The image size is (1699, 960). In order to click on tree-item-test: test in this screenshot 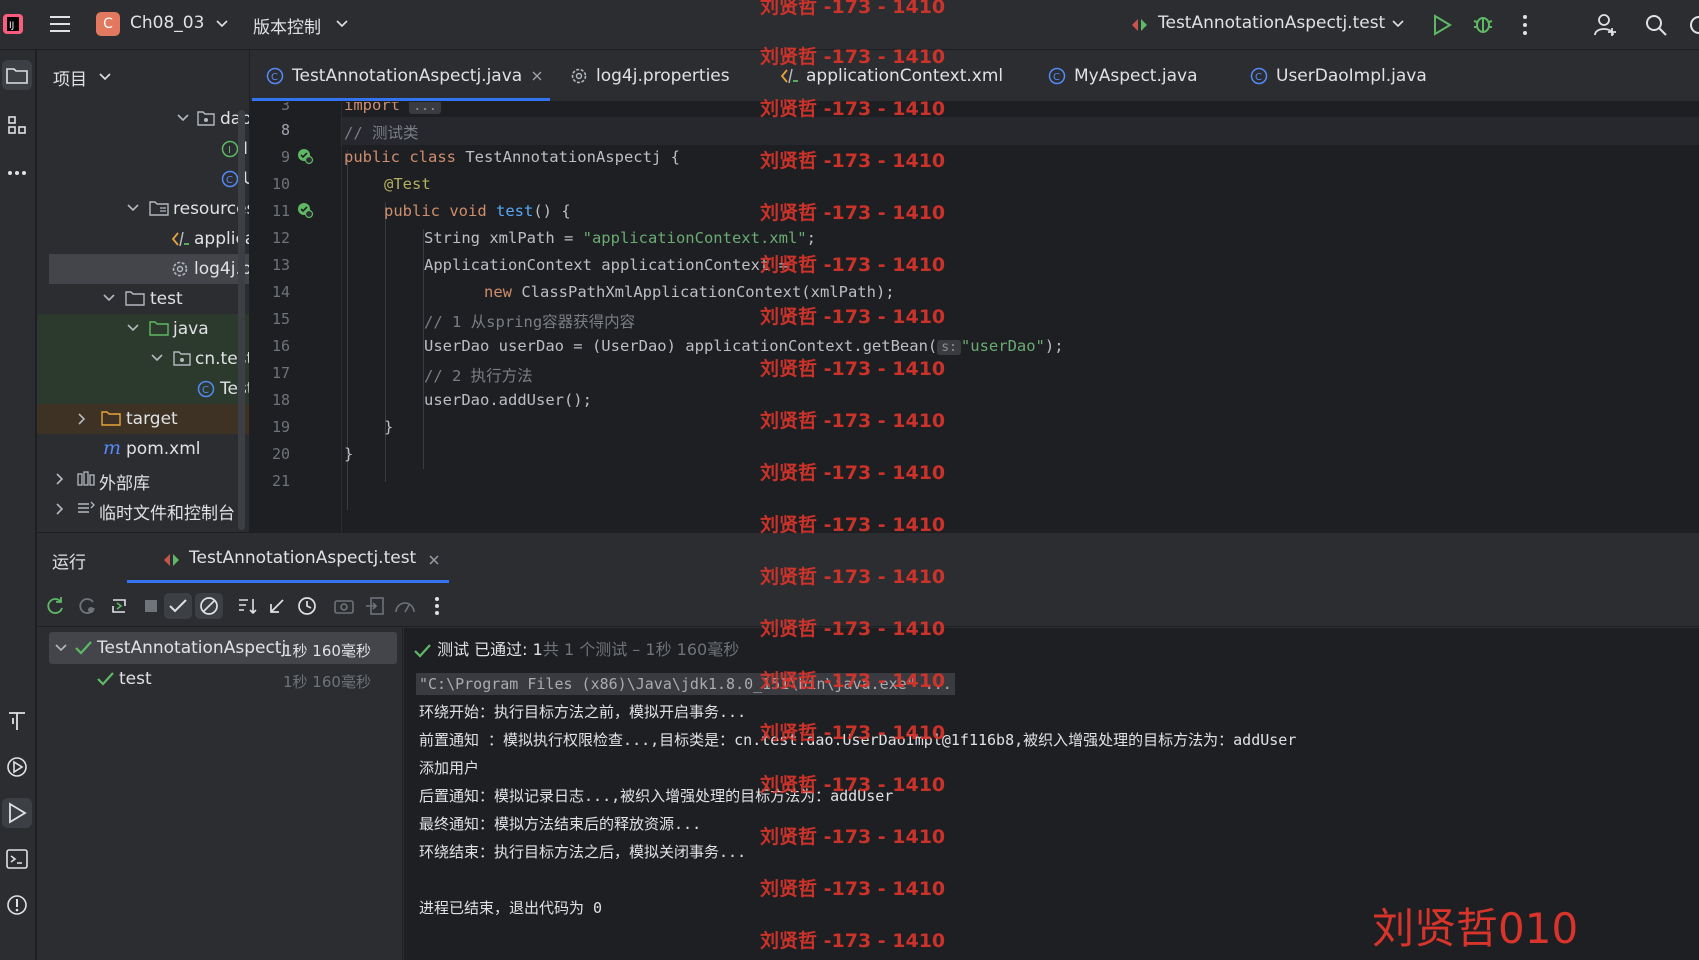, I will do `click(143, 299)`.